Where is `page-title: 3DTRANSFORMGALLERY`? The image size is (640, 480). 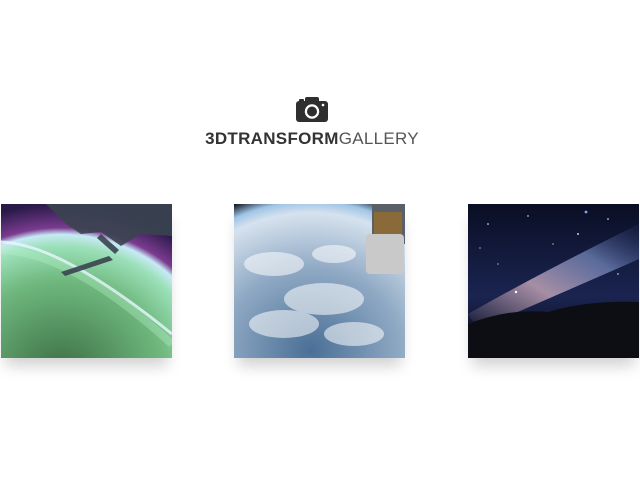
page-title: 3DTRANSFORMGALLERY is located at coordinates (312, 139).